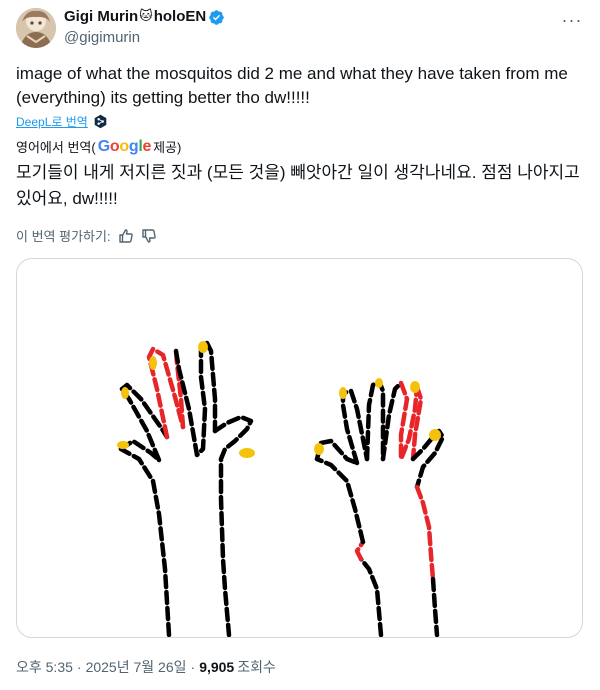 Image resolution: width=600 pixels, height=690 pixels. I want to click on rate-translation: 이 번역 평가하기:, so click(86, 235).